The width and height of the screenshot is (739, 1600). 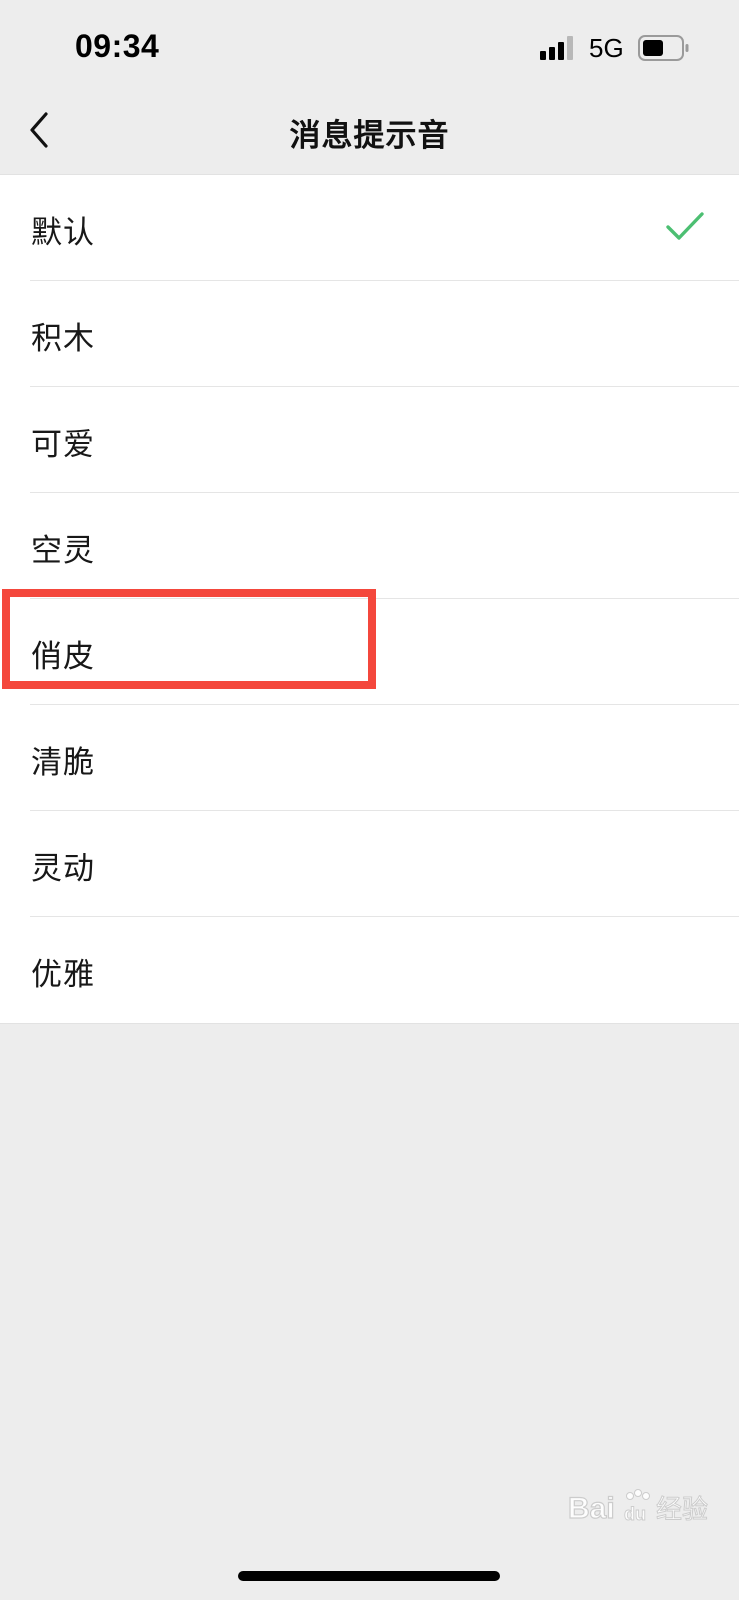 What do you see at coordinates (591, 1508) in the screenshot?
I see `watermark-brand: Bai` at bounding box center [591, 1508].